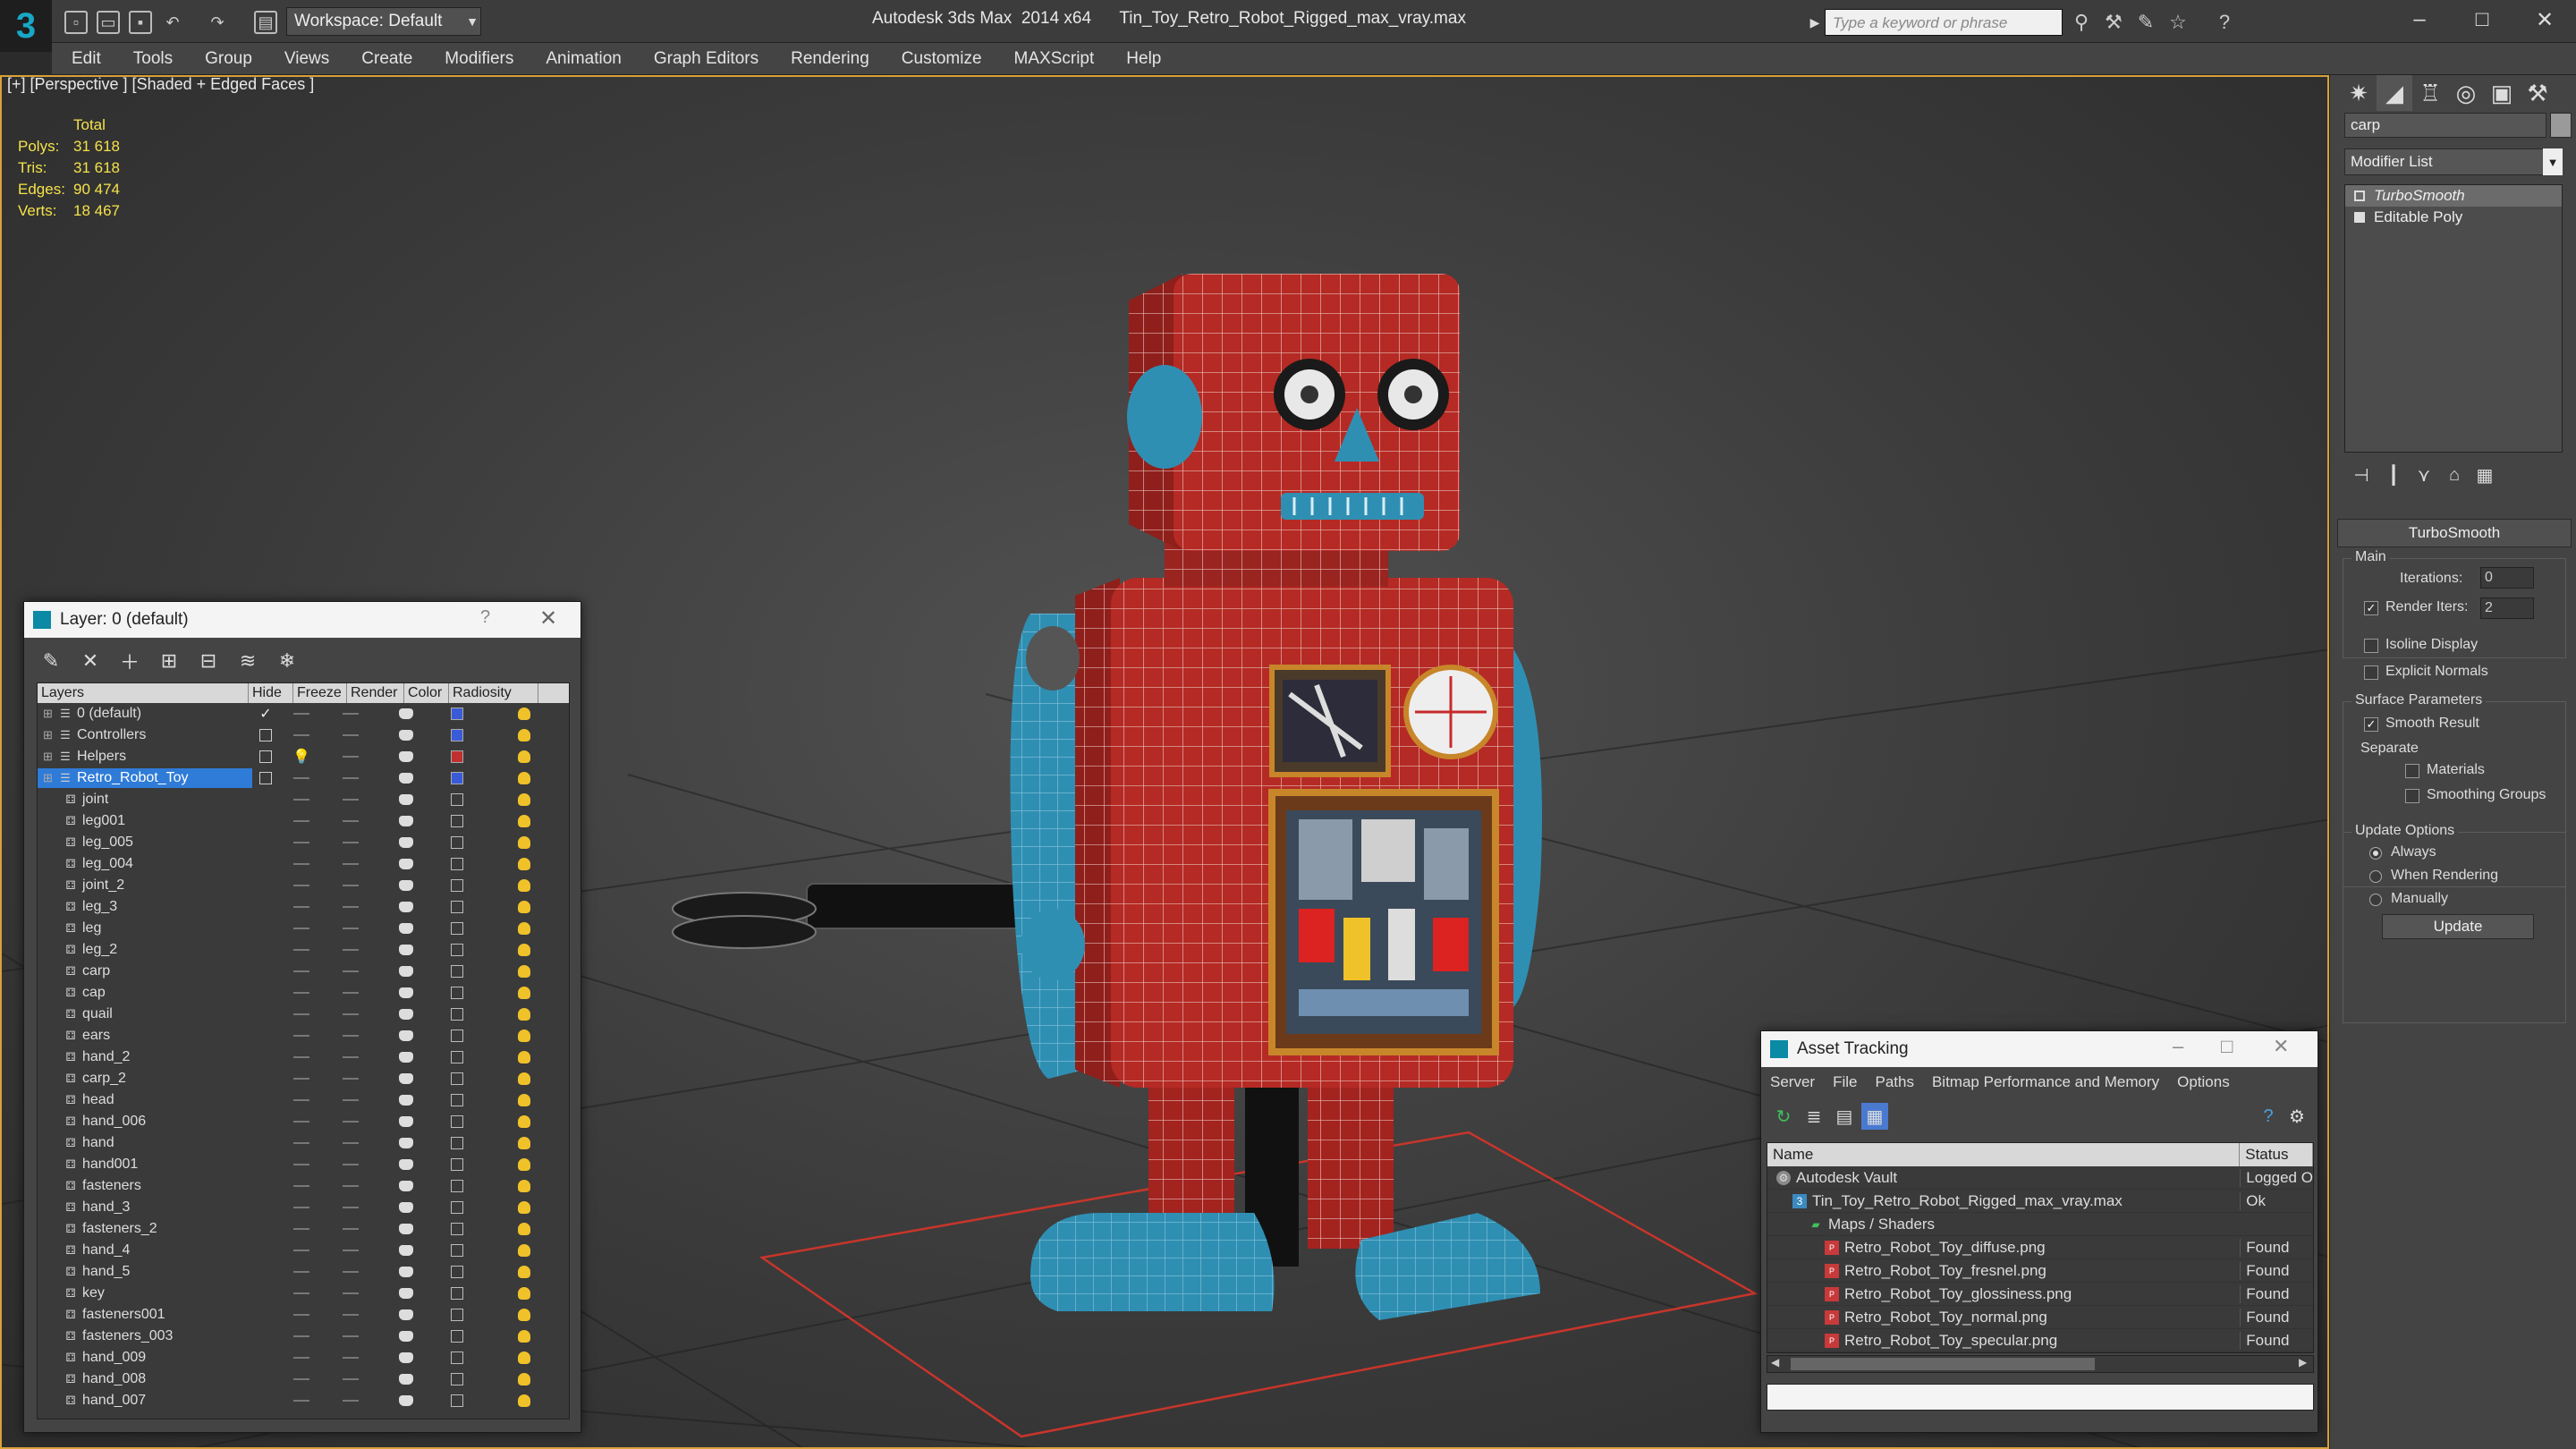 The image size is (2576, 1449). I want to click on col-freeze: Freeze, so click(320, 693).